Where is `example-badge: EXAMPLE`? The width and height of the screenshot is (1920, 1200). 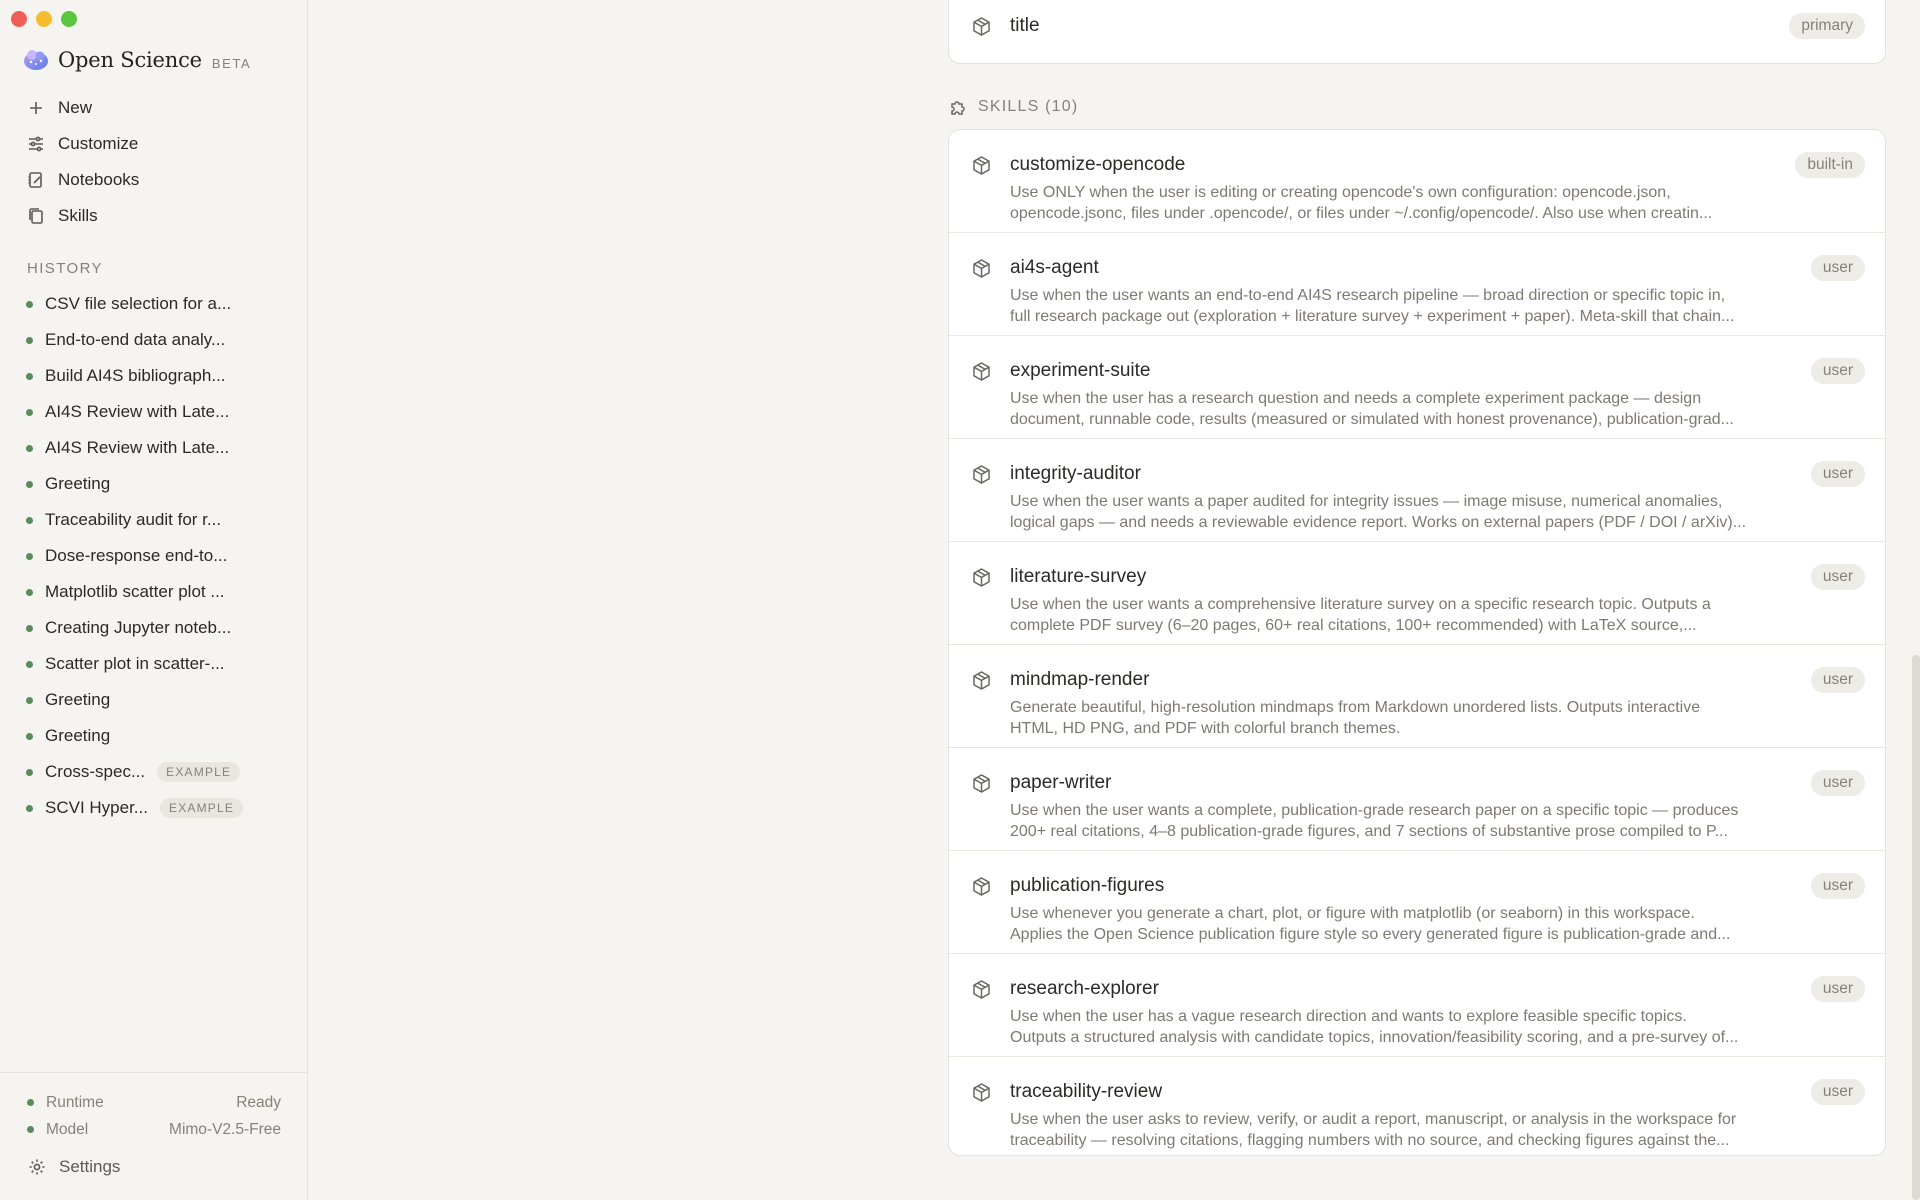 example-badge: EXAMPLE is located at coordinates (201, 808).